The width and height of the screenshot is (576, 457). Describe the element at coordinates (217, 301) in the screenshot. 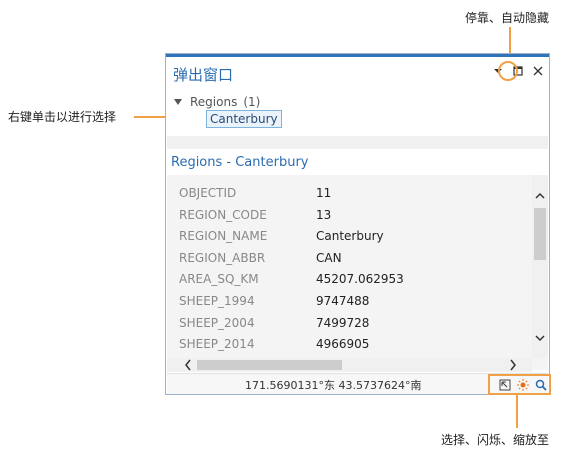

I see `attr-key: SHEEP_1994` at that location.